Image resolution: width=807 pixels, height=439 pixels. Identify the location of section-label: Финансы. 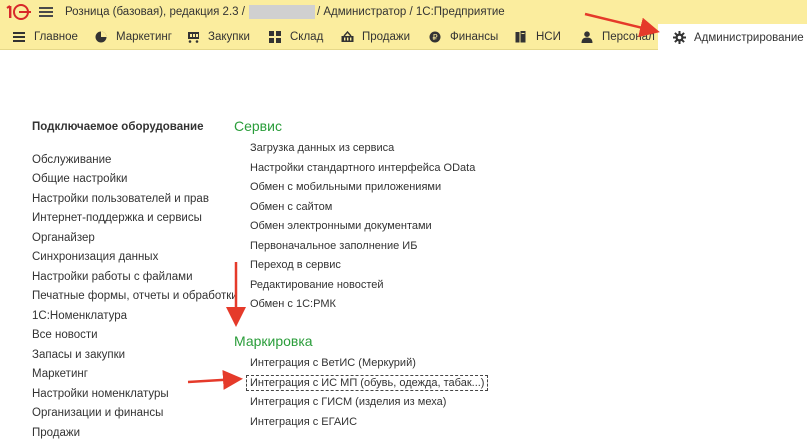
(474, 37).